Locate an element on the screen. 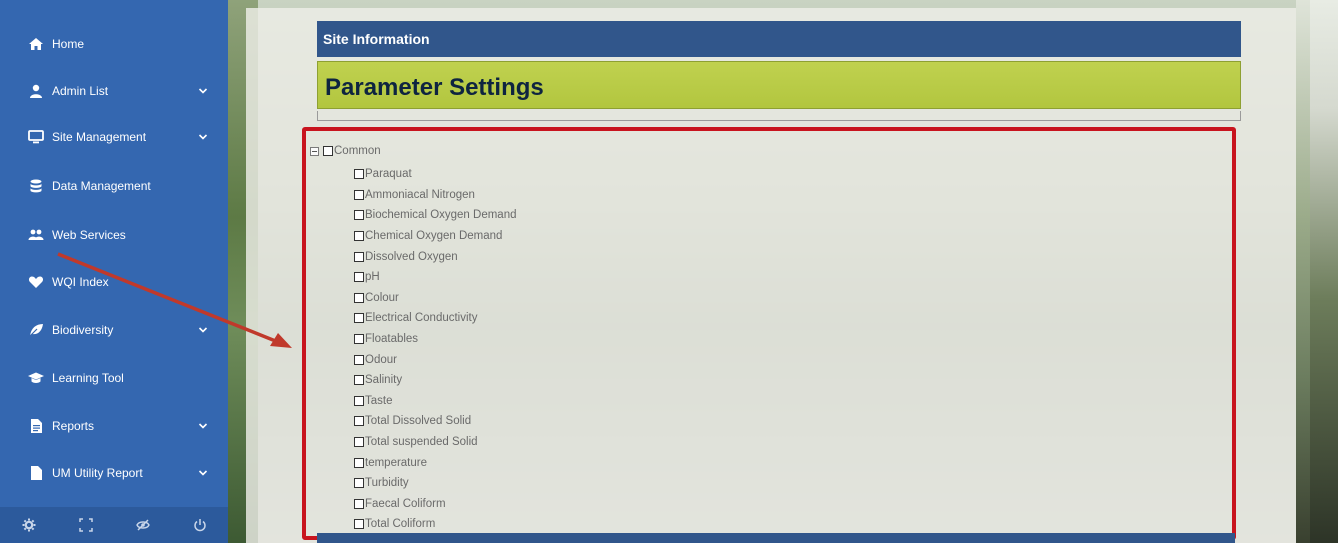 This screenshot has width=1338, height=543. tree-item-salinity: Salinity is located at coordinates (435, 380).